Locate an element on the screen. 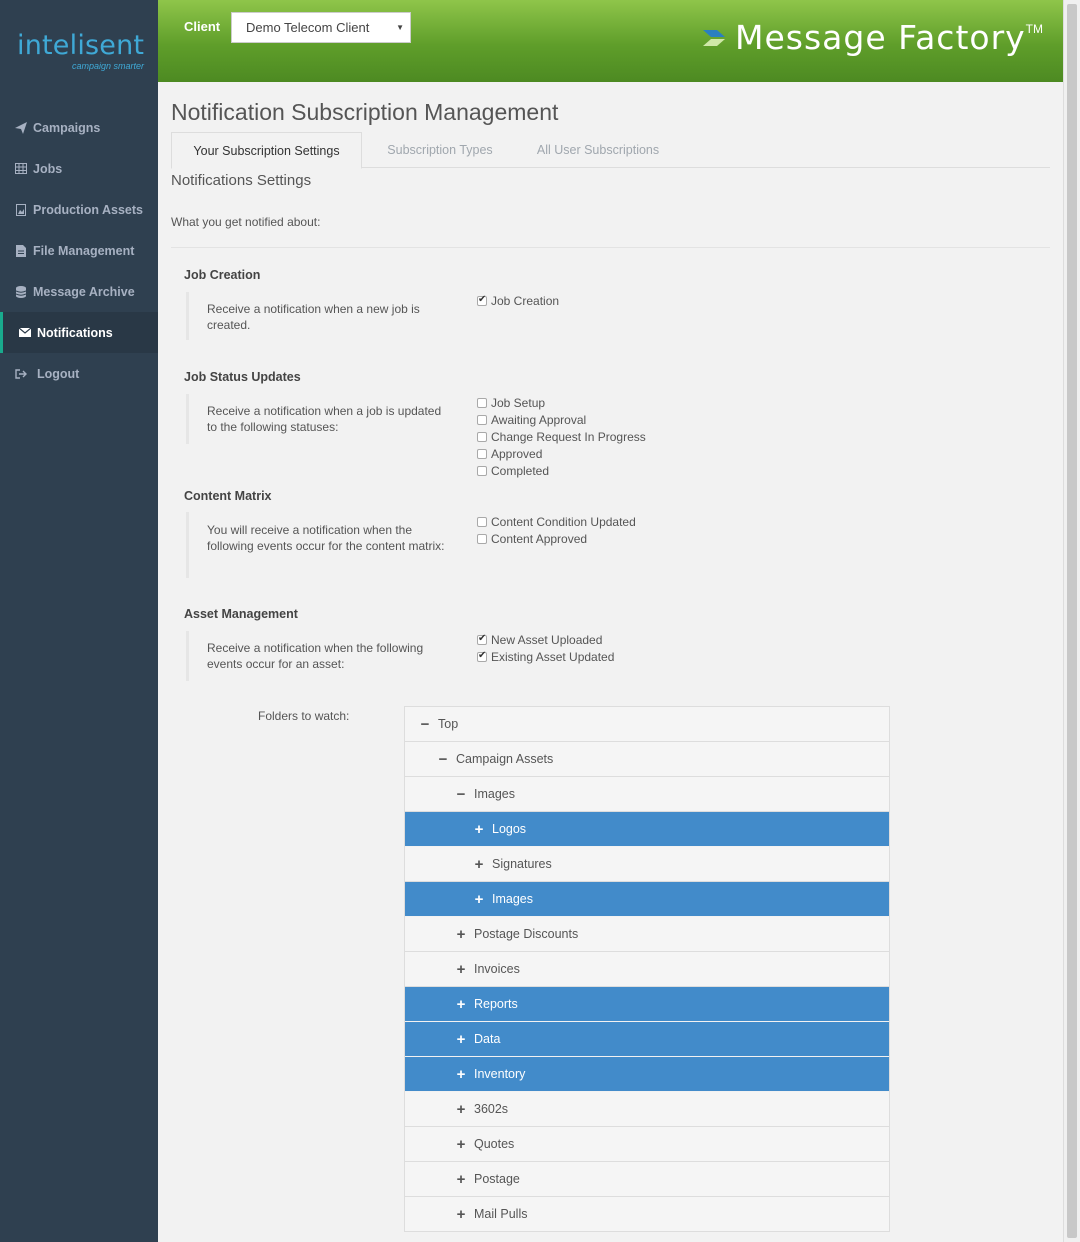 Image resolution: width=1080 pixels, height=1242 pixels. folder-node-label: Invoices is located at coordinates (497, 969).